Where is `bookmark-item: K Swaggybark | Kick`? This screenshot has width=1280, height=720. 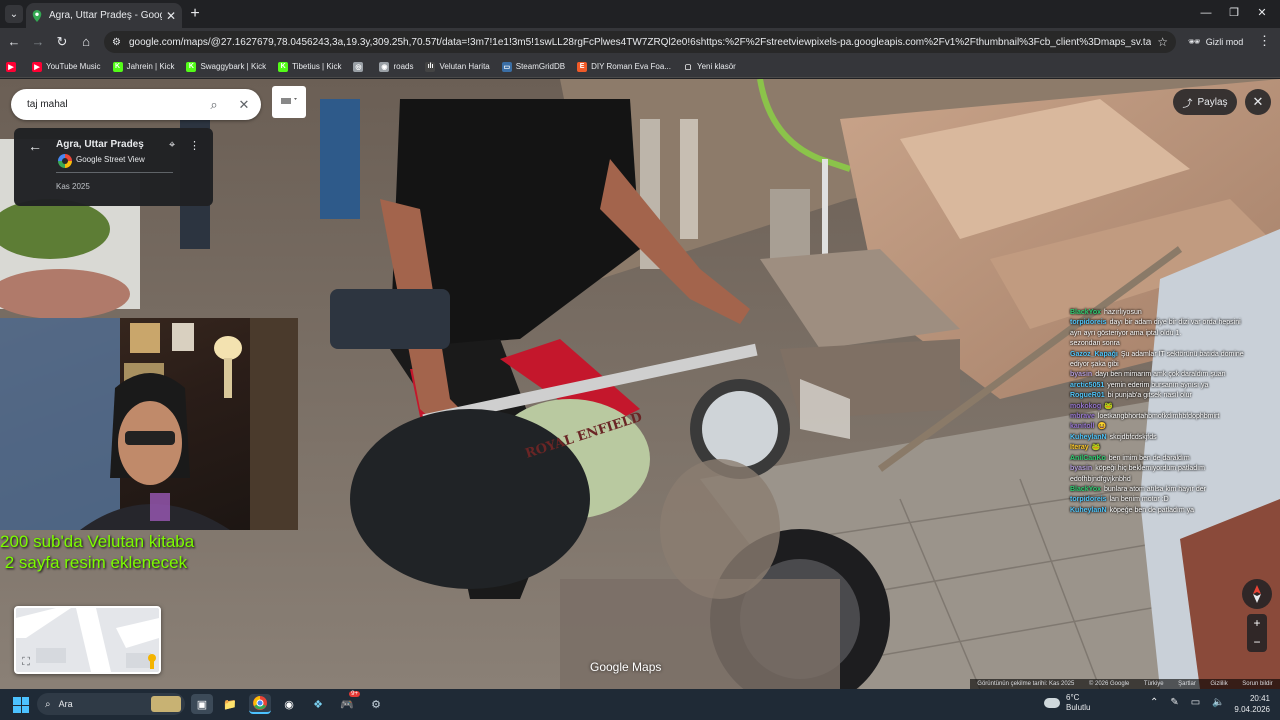 bookmark-item: K Swaggybark | Kick is located at coordinates (226, 66).